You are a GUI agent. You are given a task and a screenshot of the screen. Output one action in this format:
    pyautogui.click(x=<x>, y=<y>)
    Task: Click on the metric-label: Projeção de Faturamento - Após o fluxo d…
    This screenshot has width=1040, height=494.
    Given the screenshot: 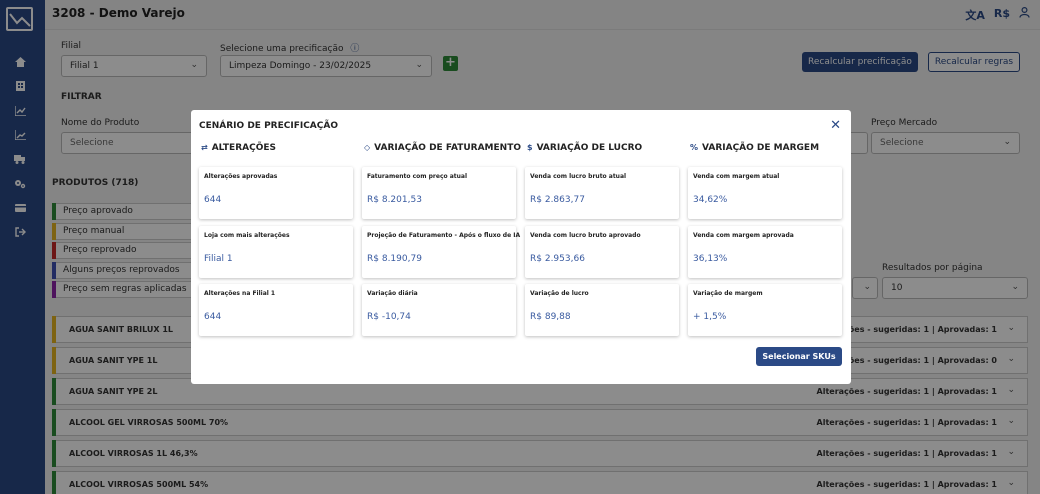 What is the action you would take?
    pyautogui.click(x=444, y=235)
    